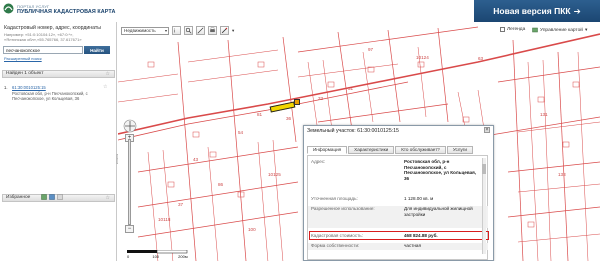 This screenshot has width=600, height=261. Describe the element at coordinates (43, 39) in the screenshot. I see `search-example-2: «Ялтинская обл»,«55.765766, 37.617671»` at that location.